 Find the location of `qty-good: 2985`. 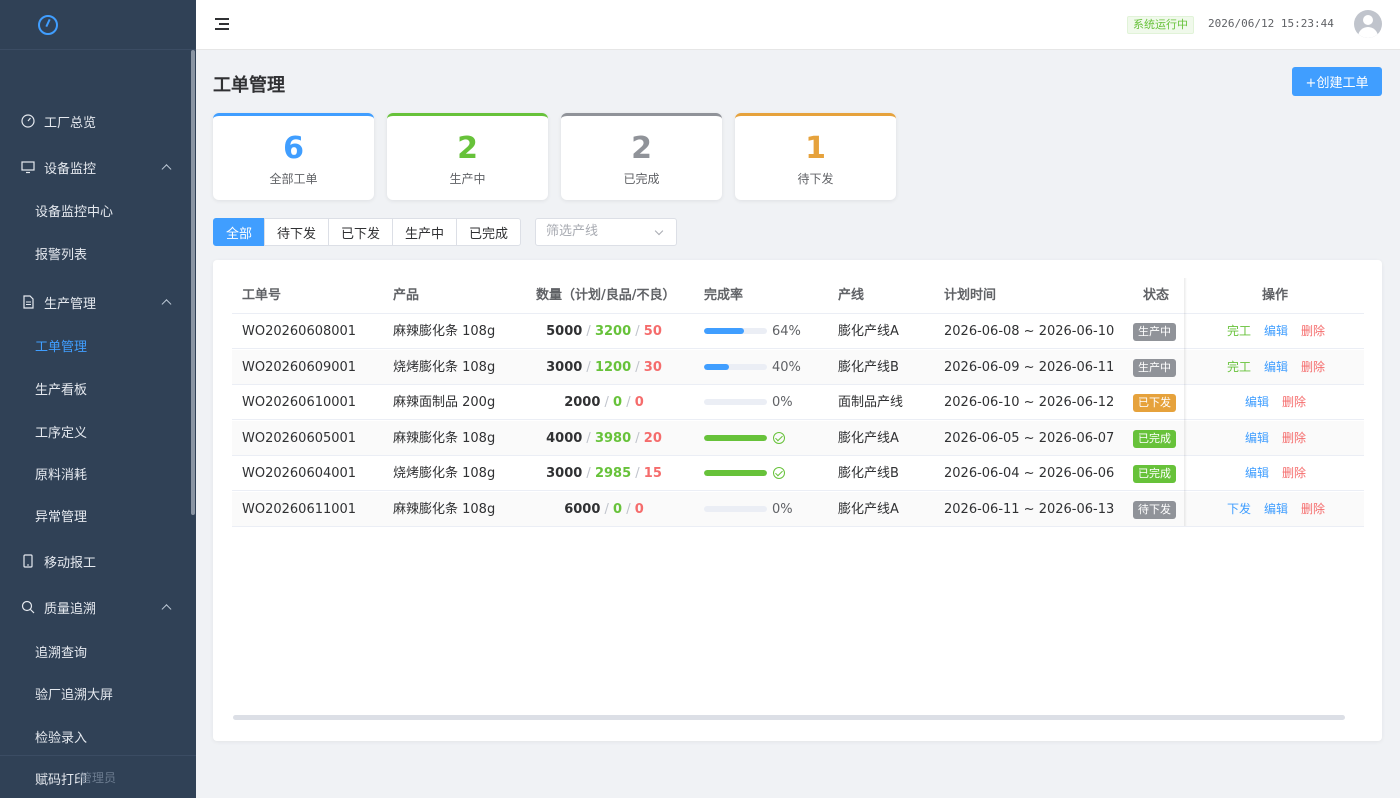

qty-good: 2985 is located at coordinates (613, 473).